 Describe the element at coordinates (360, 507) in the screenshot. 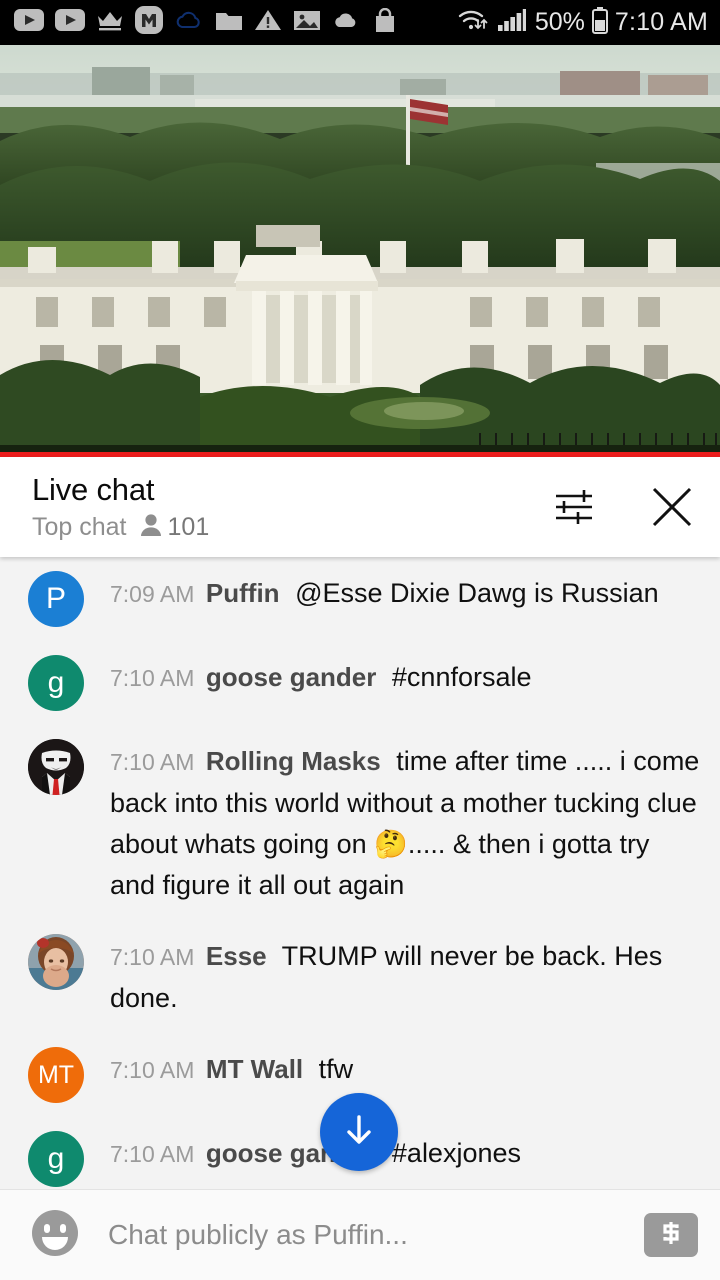

I see `live-chat-header: Live chat Top chat 101` at that location.